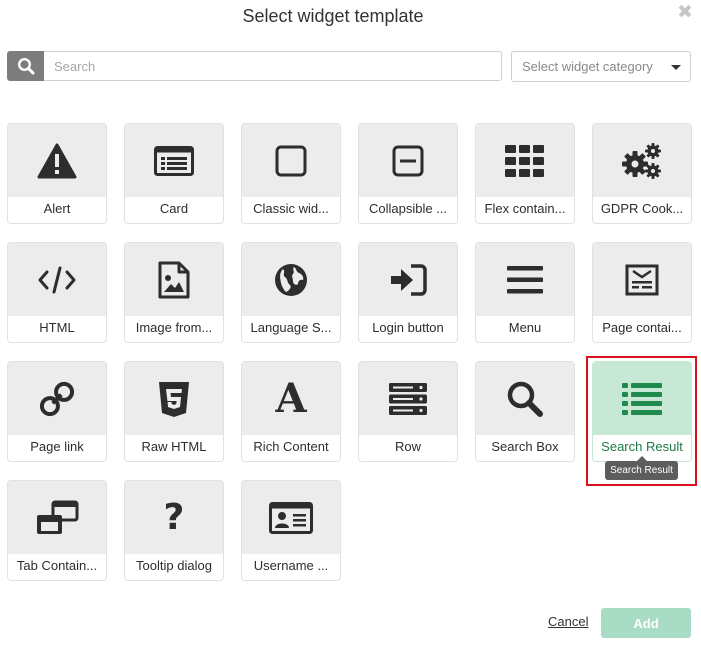 This screenshot has height=650, width=701. I want to click on globe-icon, so click(291, 279).